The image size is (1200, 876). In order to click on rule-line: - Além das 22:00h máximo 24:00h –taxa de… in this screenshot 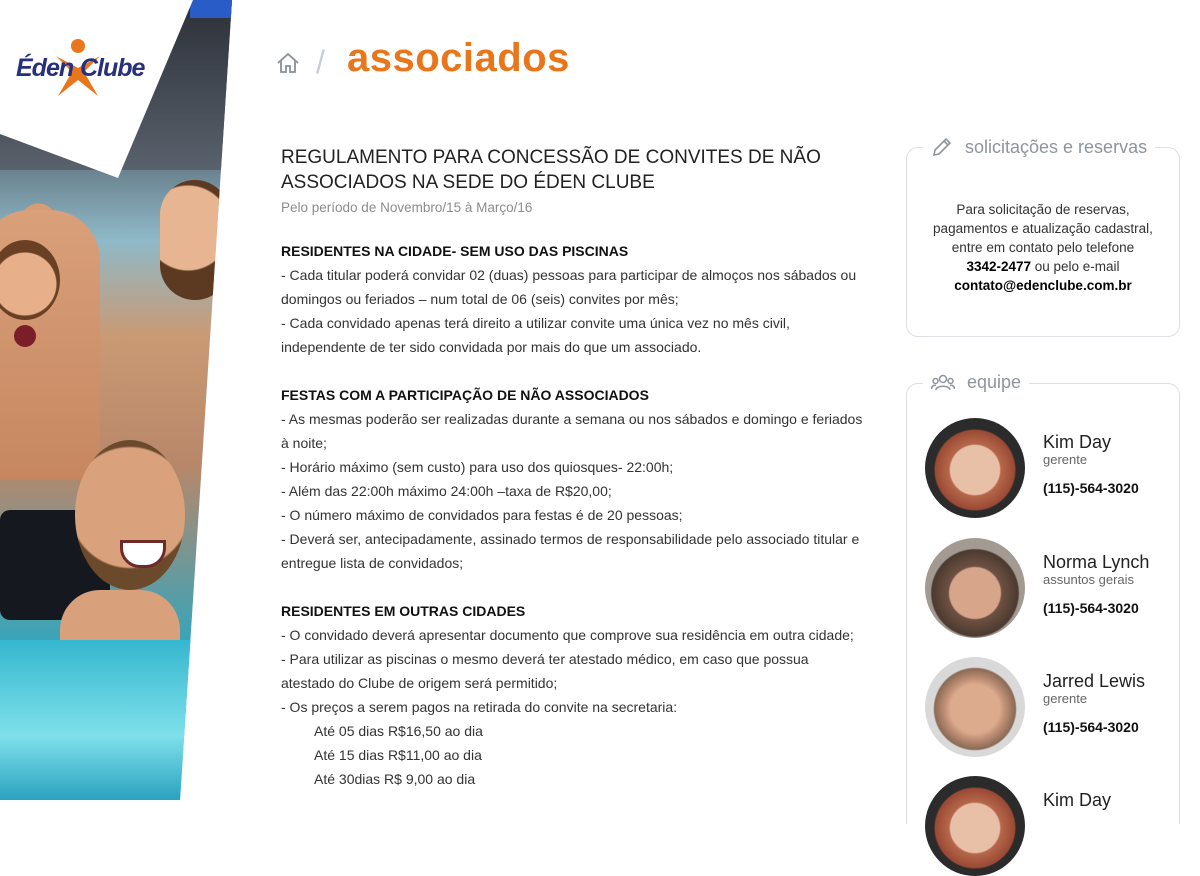, I will do `click(446, 491)`.